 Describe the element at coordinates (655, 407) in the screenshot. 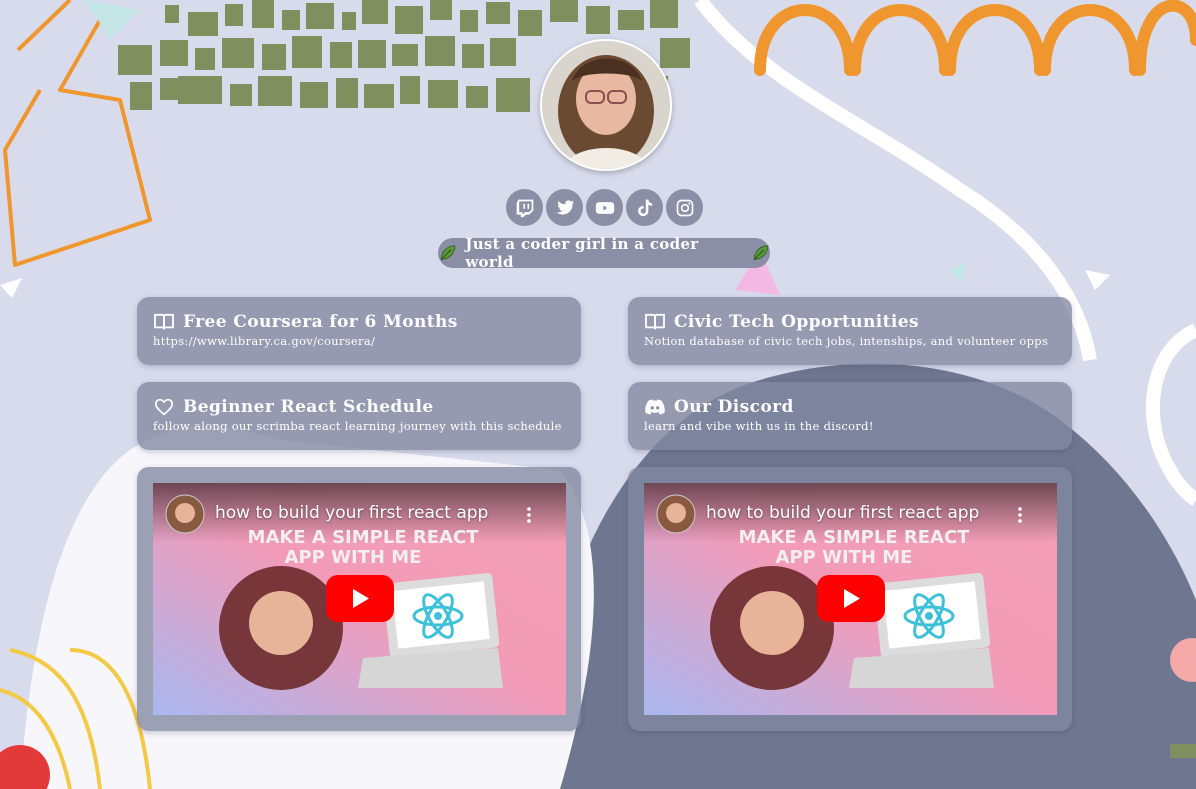

I see `discord-icon` at that location.